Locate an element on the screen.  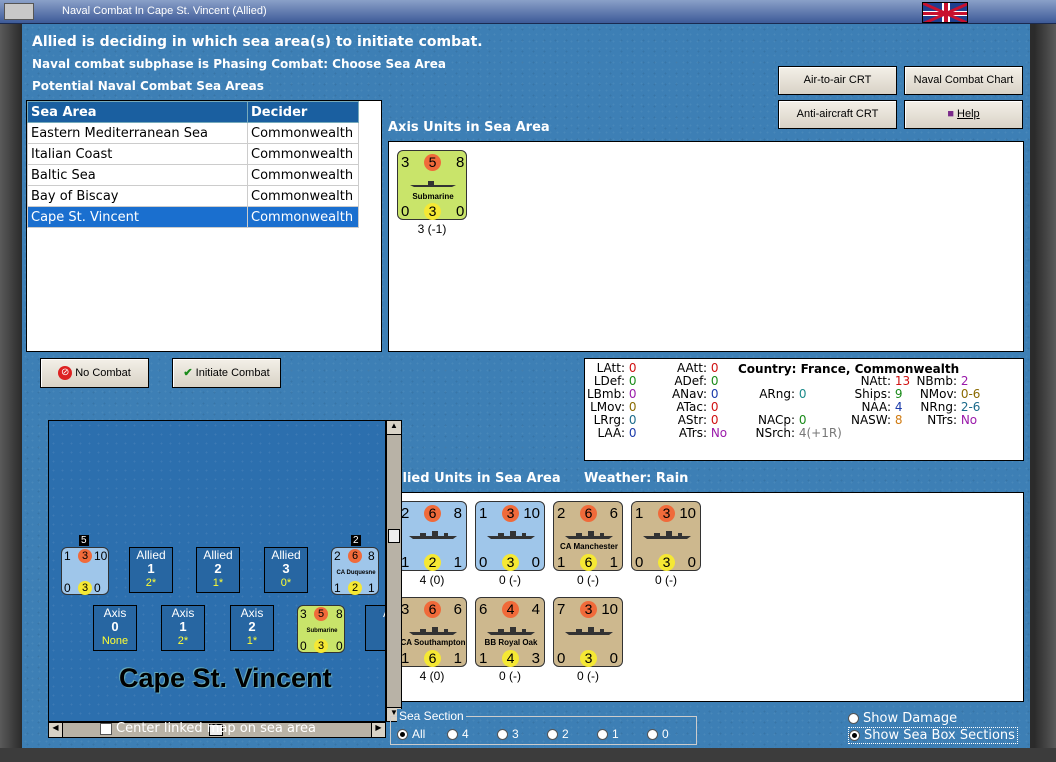
sea-area-name: Cape St. Vincent is located at coordinates (225, 678).